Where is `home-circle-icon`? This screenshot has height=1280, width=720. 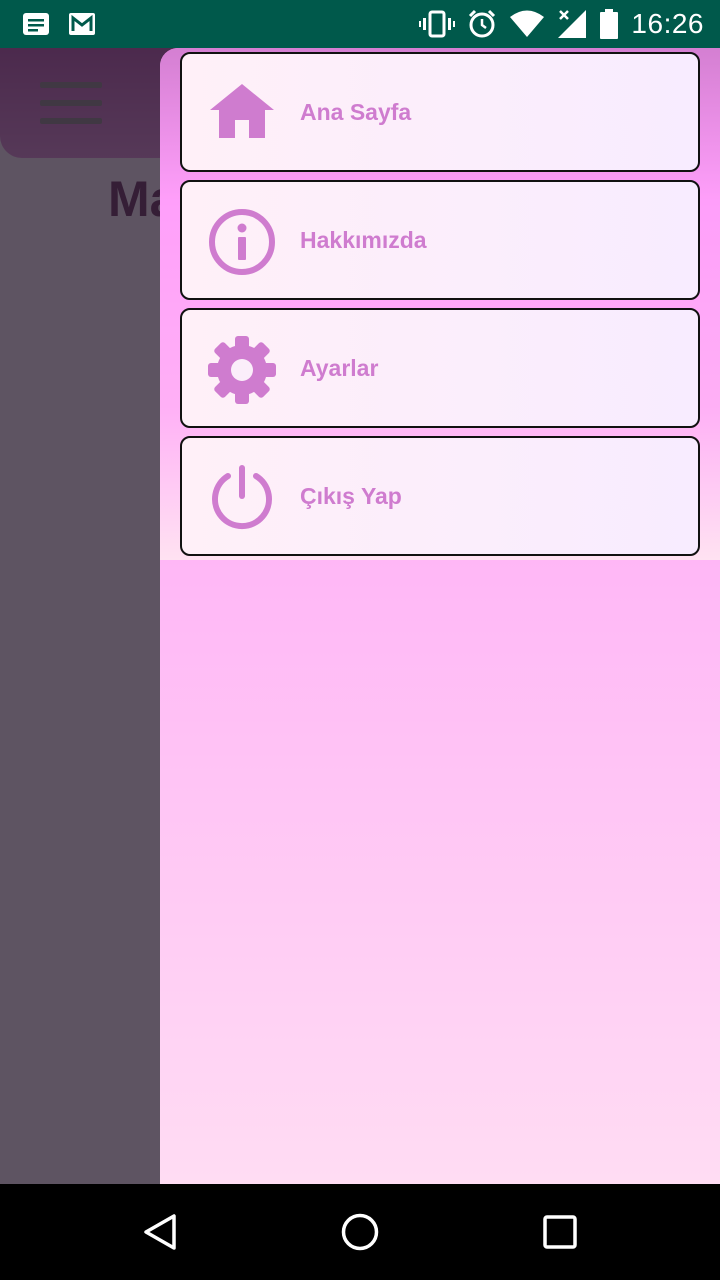
home-circle-icon is located at coordinates (360, 1232).